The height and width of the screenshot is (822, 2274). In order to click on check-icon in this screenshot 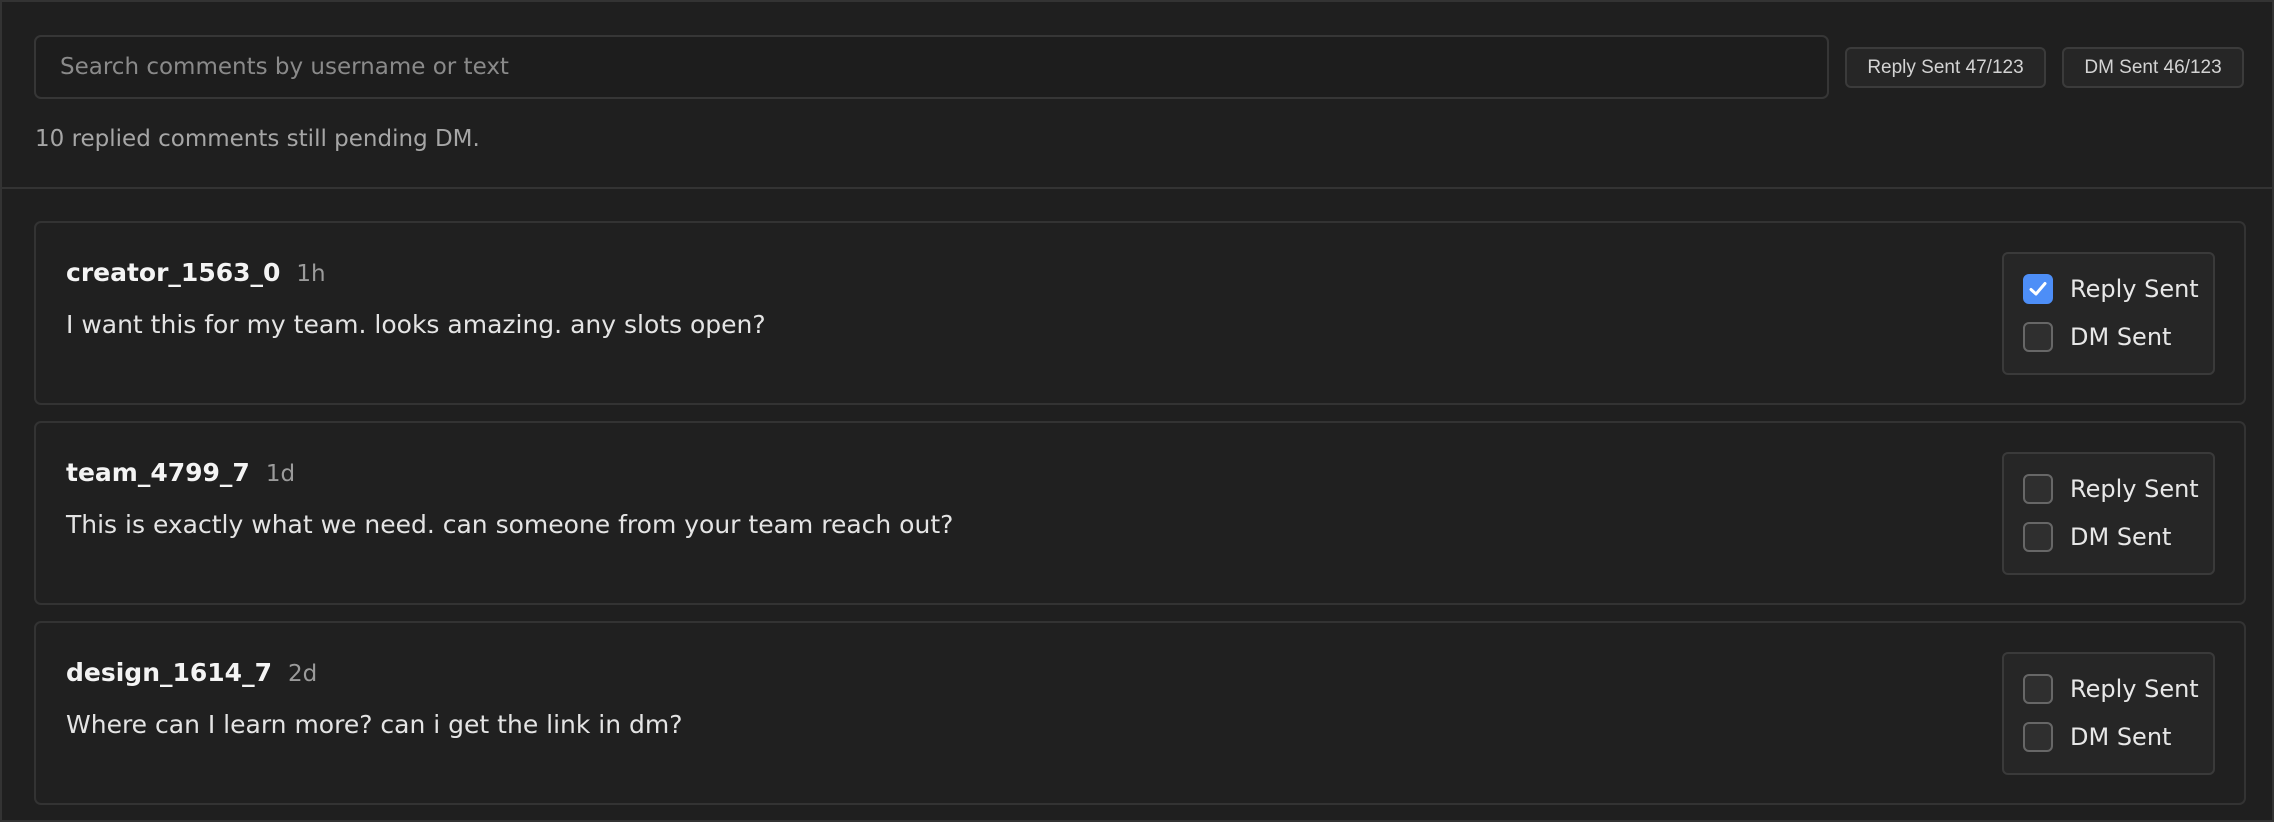, I will do `click(2038, 289)`.